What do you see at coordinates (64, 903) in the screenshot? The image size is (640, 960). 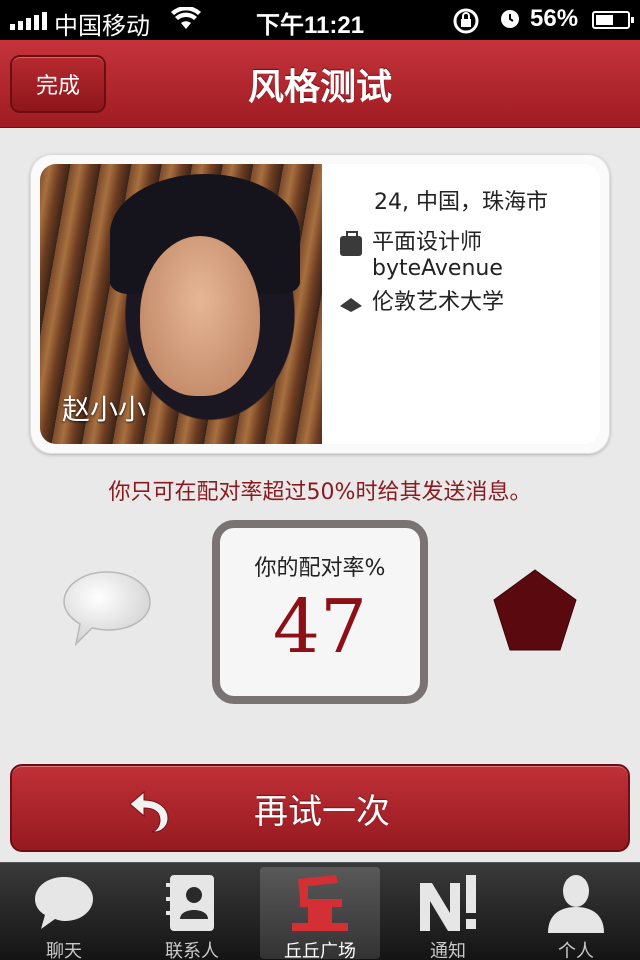 I see `chat-icon` at bounding box center [64, 903].